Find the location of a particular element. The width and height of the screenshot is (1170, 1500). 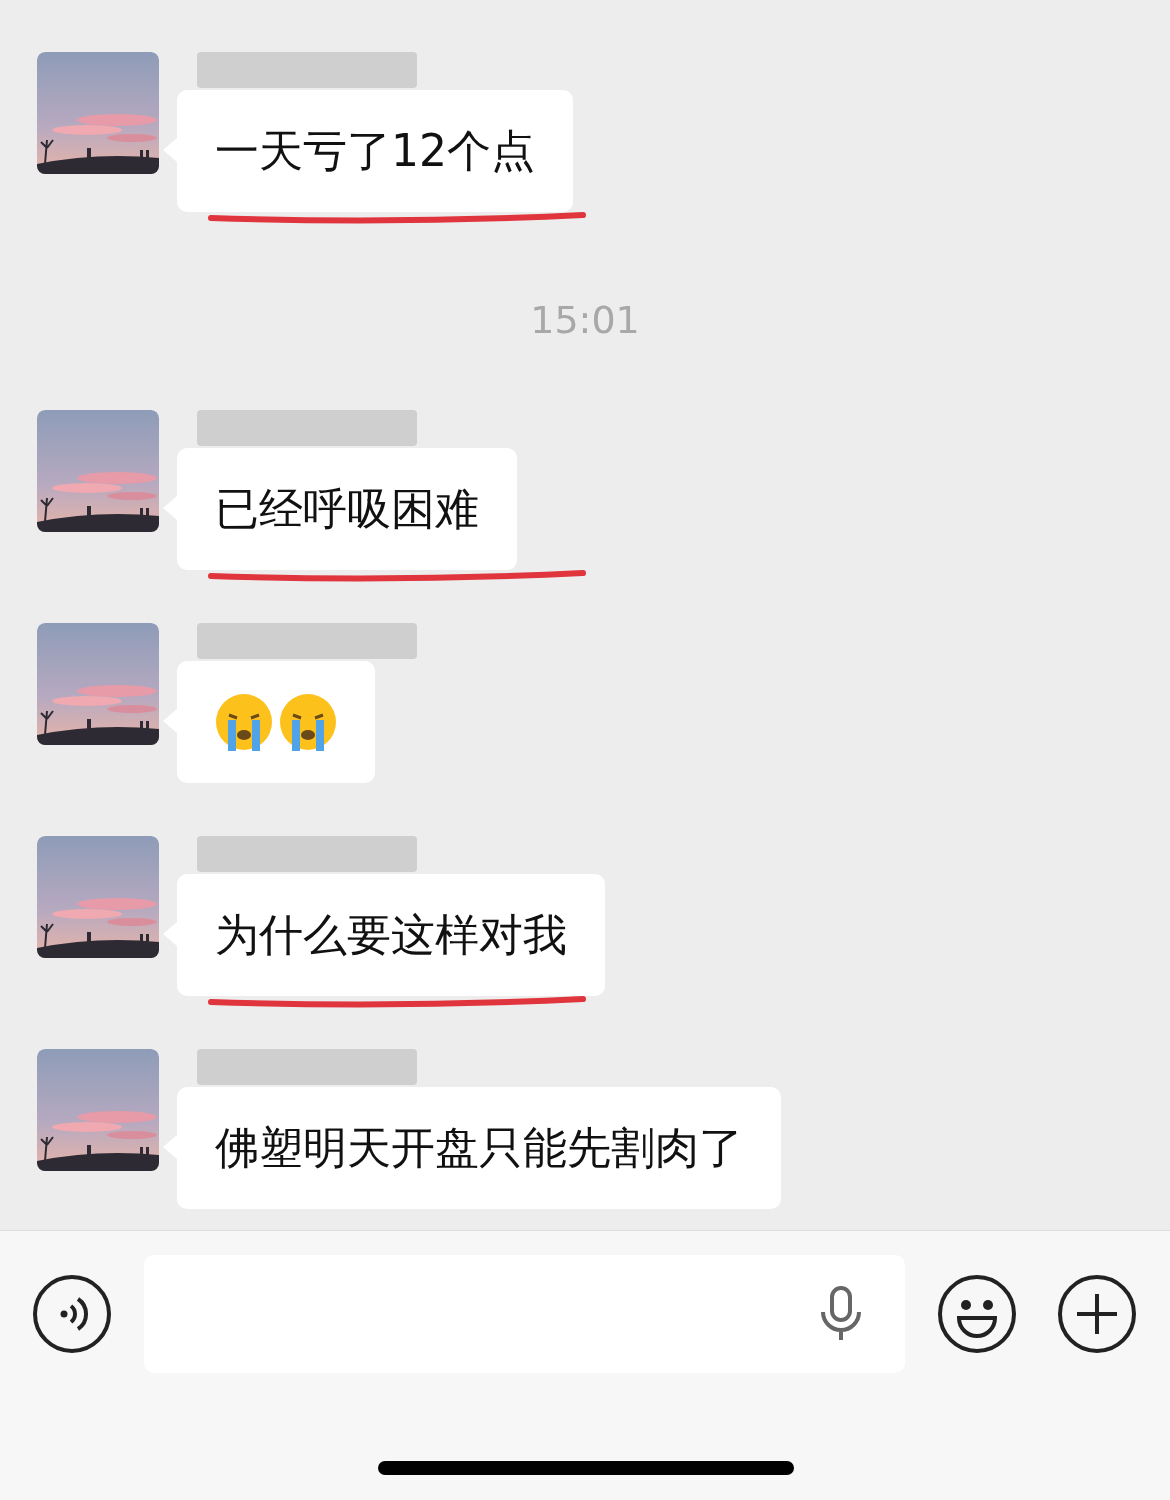

emoji-icon is located at coordinates (977, 1314).